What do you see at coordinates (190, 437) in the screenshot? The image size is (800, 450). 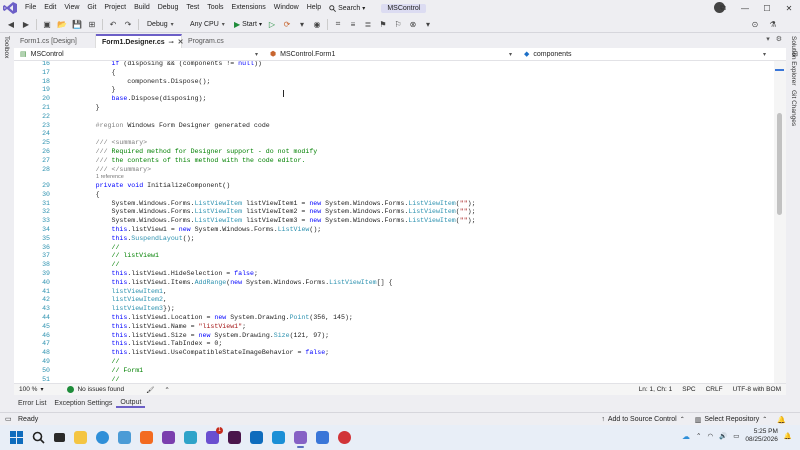 I see `azure-data-studio-icon` at bounding box center [190, 437].